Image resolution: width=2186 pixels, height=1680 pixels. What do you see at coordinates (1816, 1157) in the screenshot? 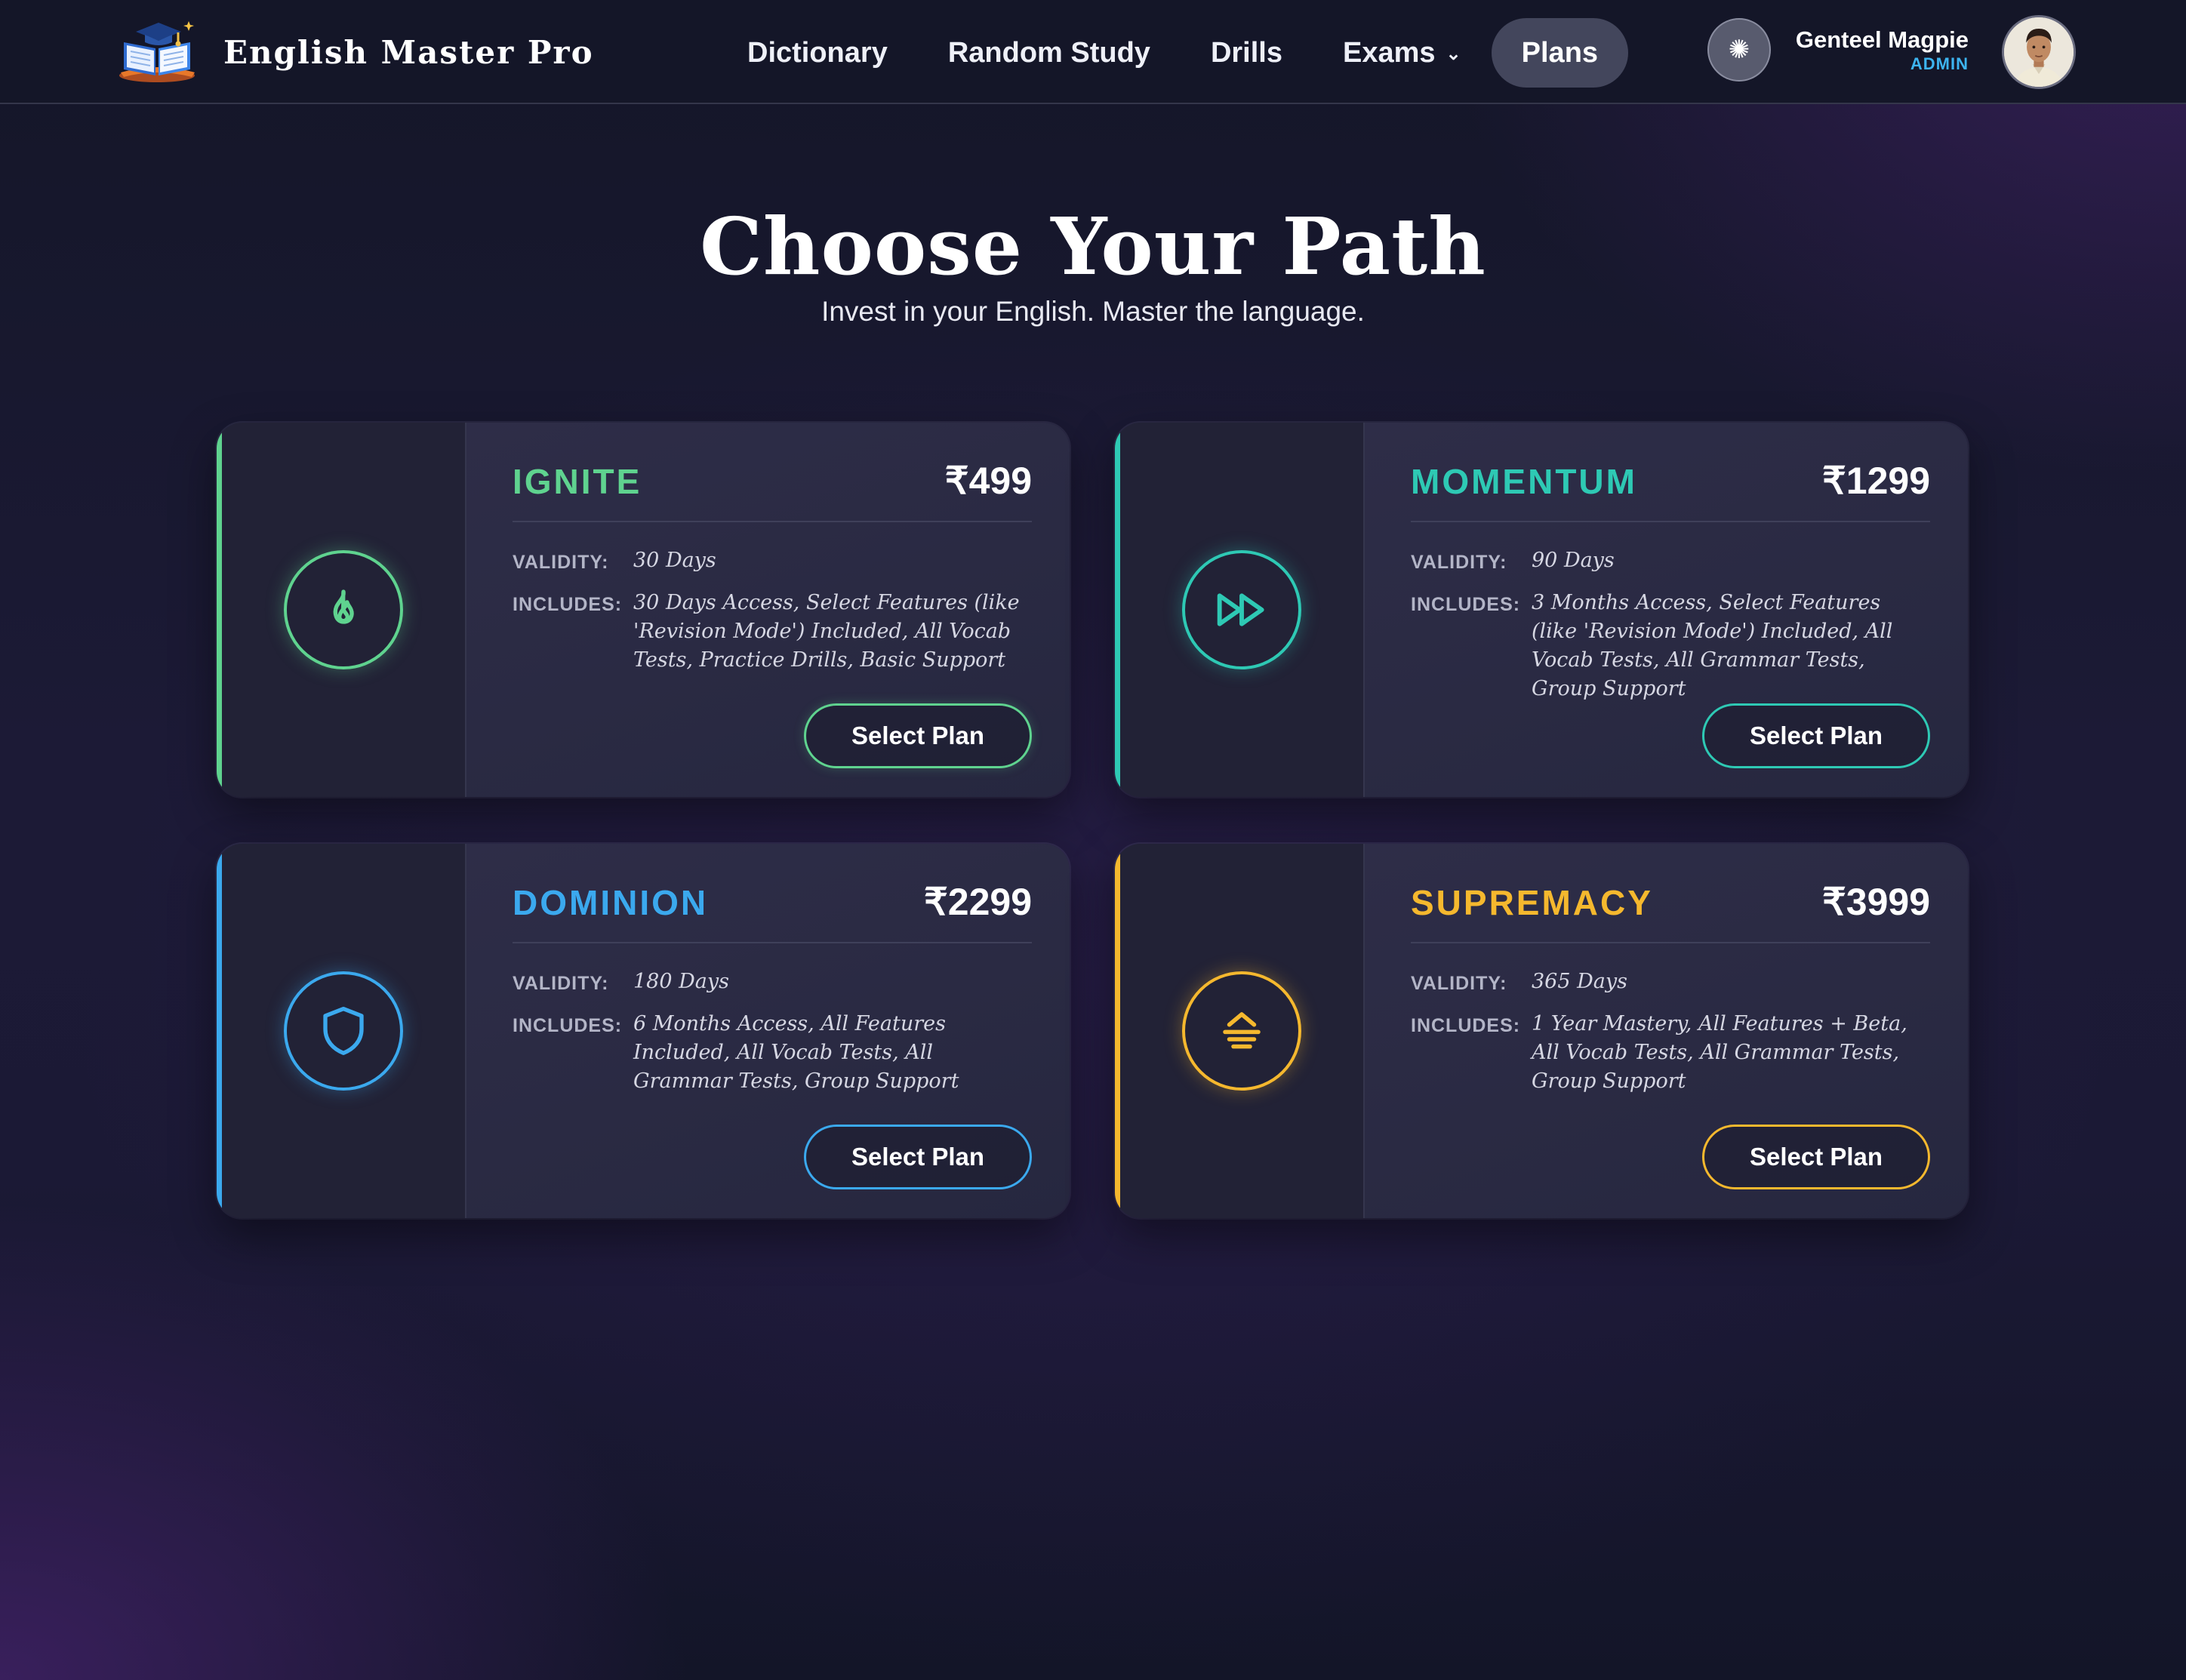
I see `select-plan-button-supremacy: Select Plan` at bounding box center [1816, 1157].